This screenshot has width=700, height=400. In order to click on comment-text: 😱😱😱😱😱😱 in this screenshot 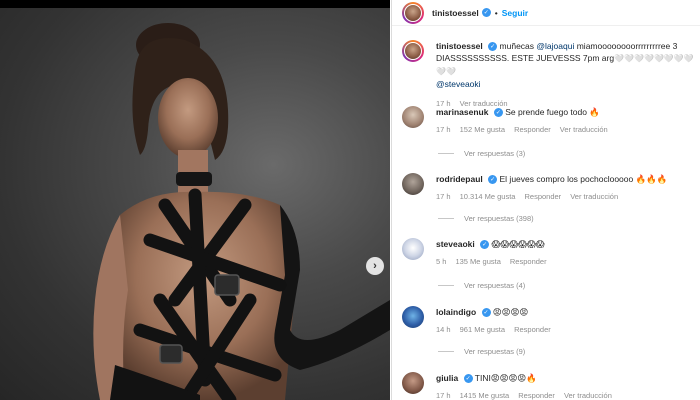, I will do `click(518, 244)`.